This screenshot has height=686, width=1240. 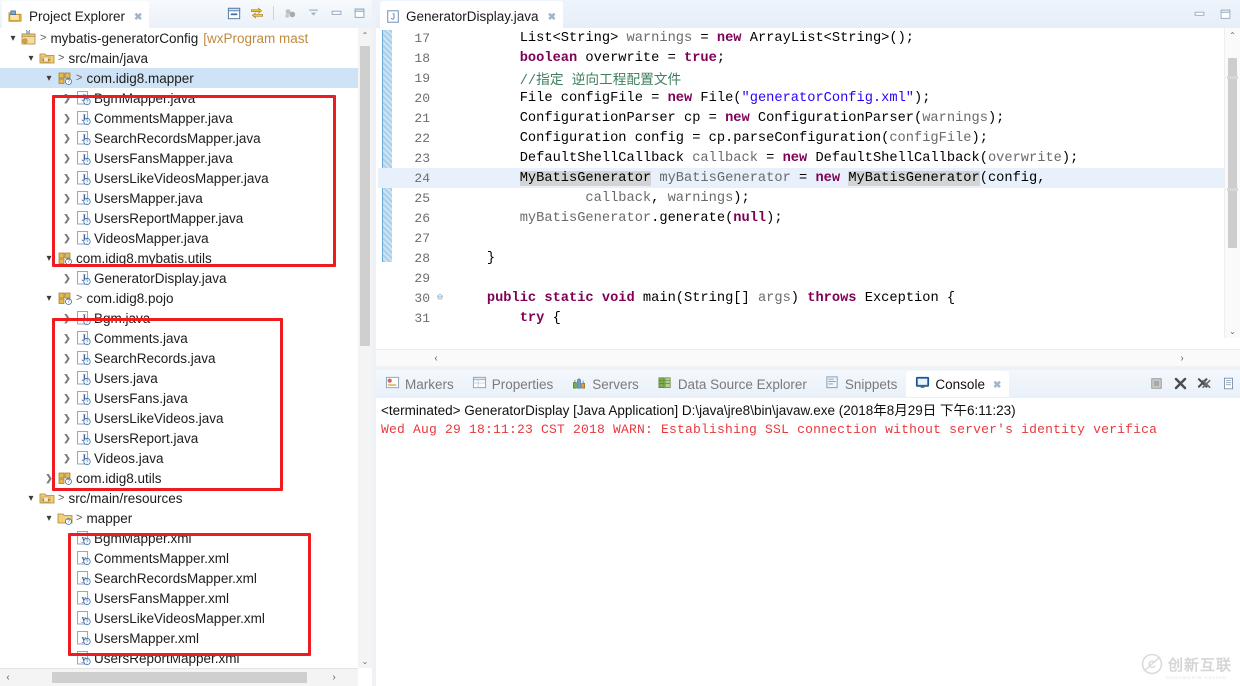 What do you see at coordinates (1180, 383) in the screenshot?
I see `remove-launch-icon` at bounding box center [1180, 383].